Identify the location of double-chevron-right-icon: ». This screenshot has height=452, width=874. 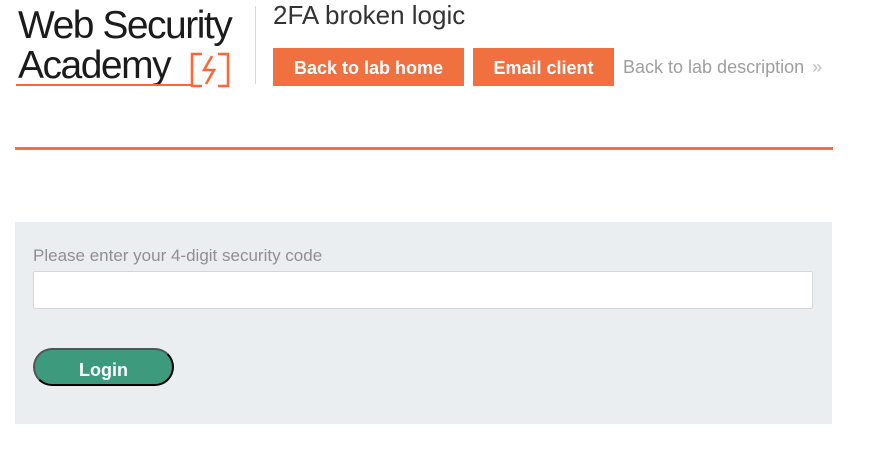
(817, 67).